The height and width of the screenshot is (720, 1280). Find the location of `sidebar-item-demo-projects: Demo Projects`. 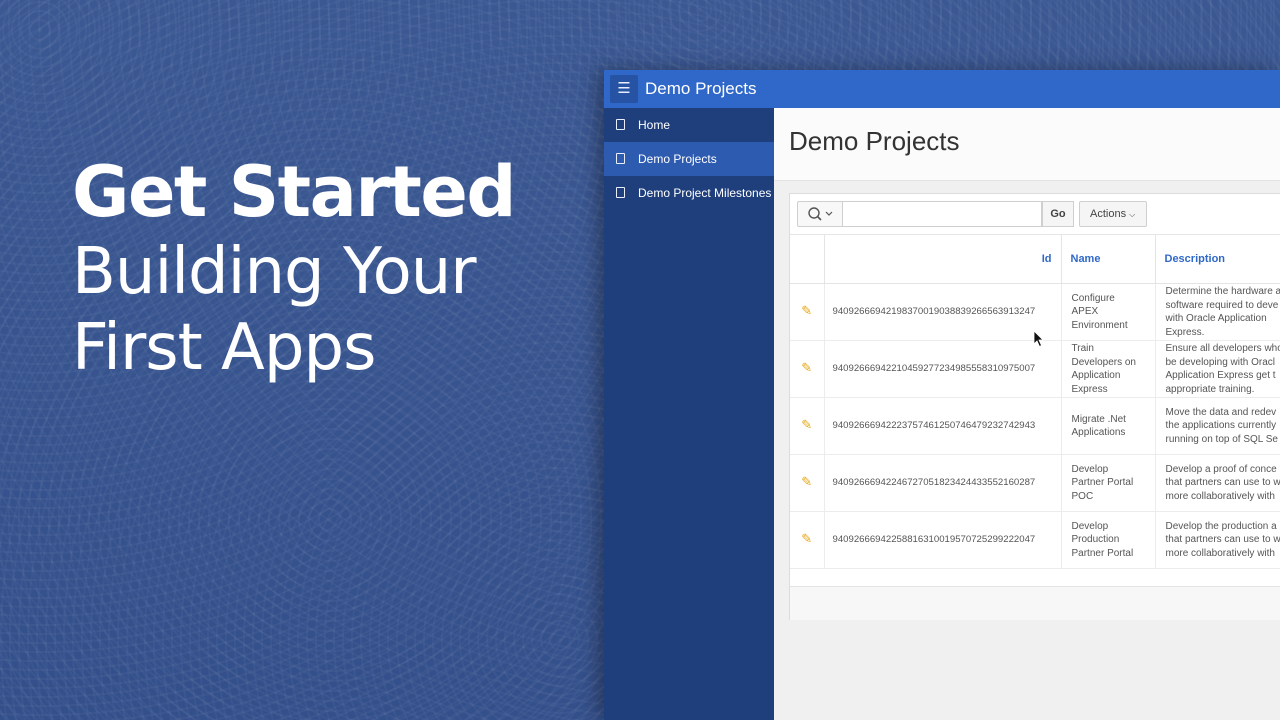

sidebar-item-demo-projects: Demo Projects is located at coordinates (689, 159).